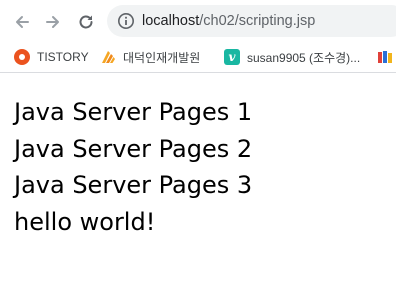 The height and width of the screenshot is (281, 396). I want to click on arrow-left-icon, so click(22, 22).